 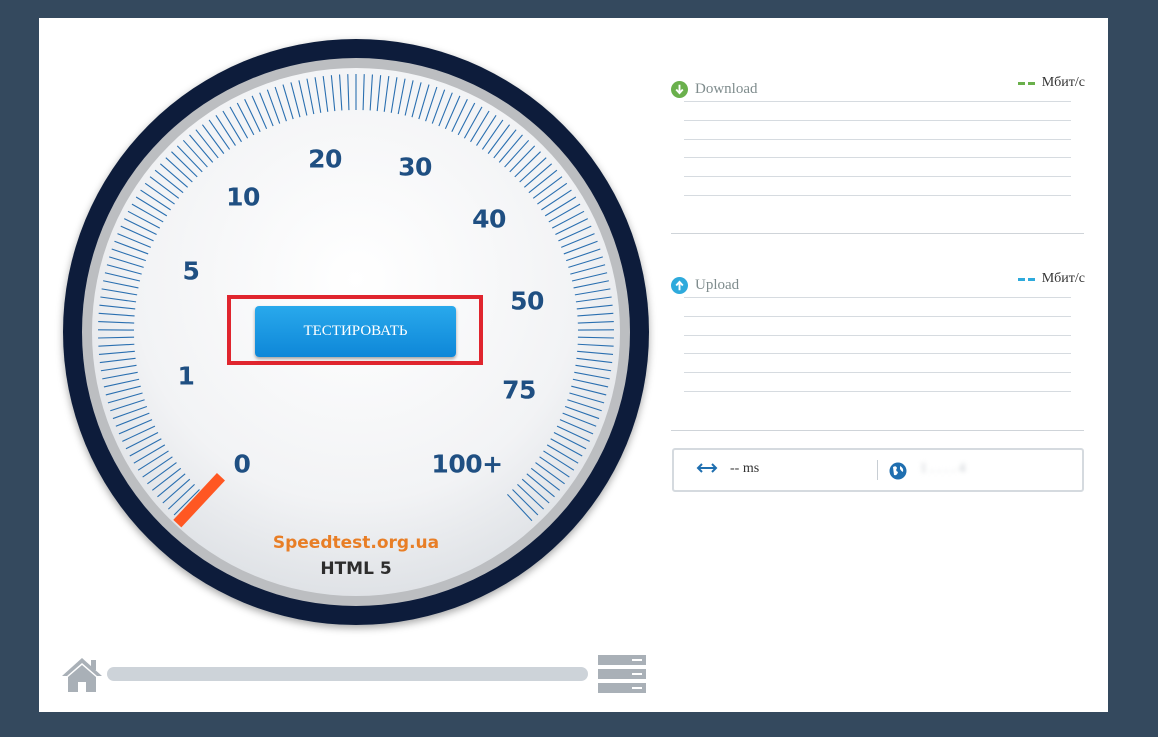 I want to click on server-icon, so click(x=622, y=674).